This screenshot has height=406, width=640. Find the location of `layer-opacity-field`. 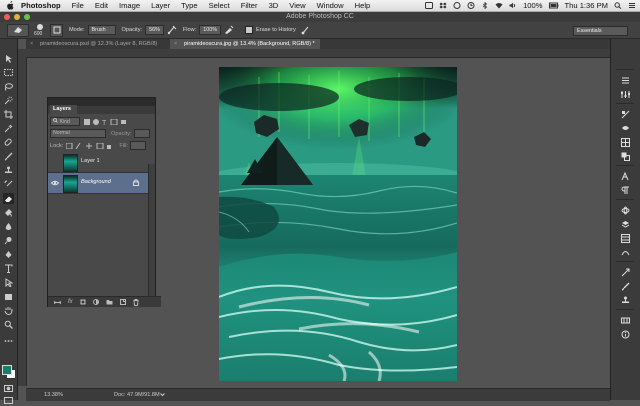

layer-opacity-field is located at coordinates (141, 133).